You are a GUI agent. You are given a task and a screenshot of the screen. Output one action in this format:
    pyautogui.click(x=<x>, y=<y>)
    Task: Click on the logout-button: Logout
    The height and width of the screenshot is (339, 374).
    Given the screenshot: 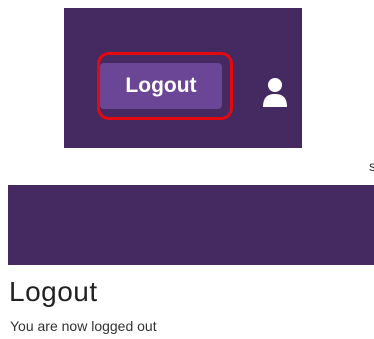 What is the action you would take?
    pyautogui.click(x=161, y=86)
    